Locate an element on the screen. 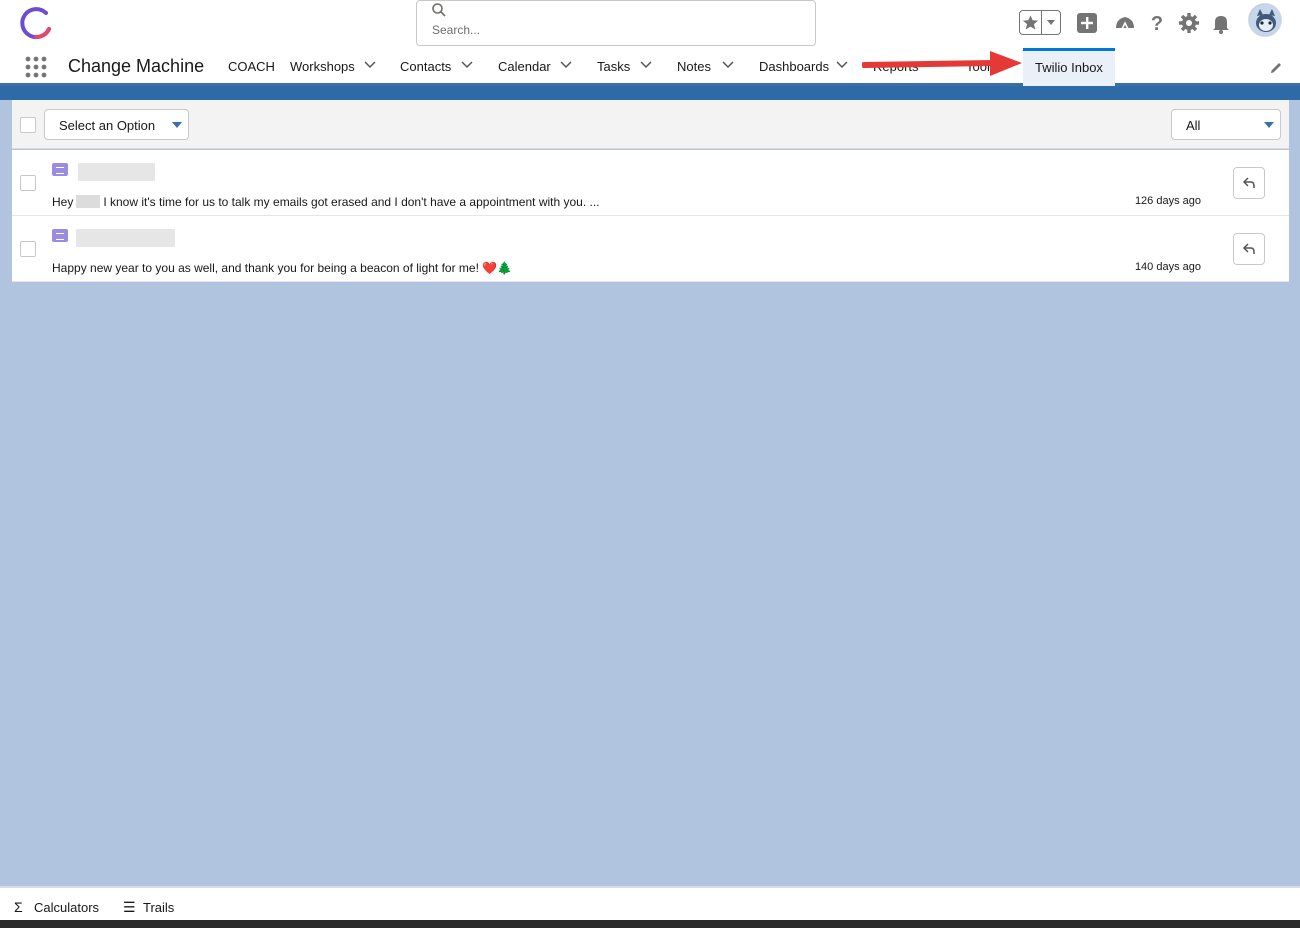 This screenshot has width=1300, height=928. global-add-icon is located at coordinates (1087, 23).